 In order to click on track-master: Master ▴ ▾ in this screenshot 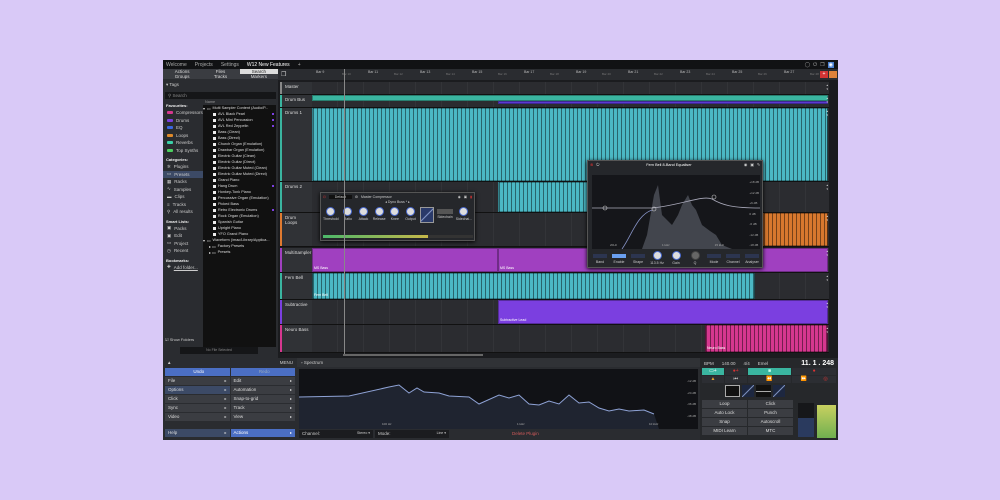, I will do `click(554, 88)`.